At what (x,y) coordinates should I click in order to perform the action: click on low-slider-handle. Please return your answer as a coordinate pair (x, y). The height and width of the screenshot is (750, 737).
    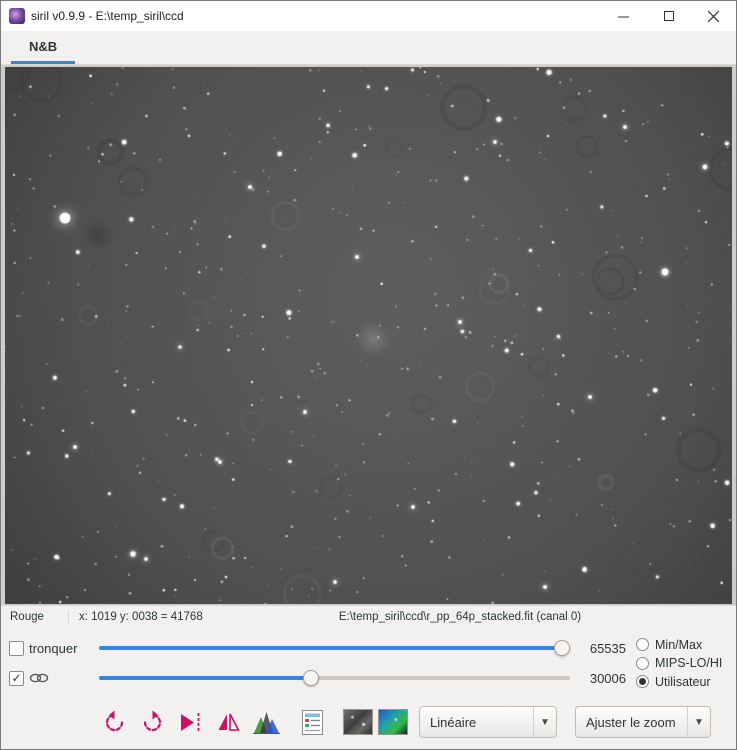
    Looking at the image, I should click on (310, 678).